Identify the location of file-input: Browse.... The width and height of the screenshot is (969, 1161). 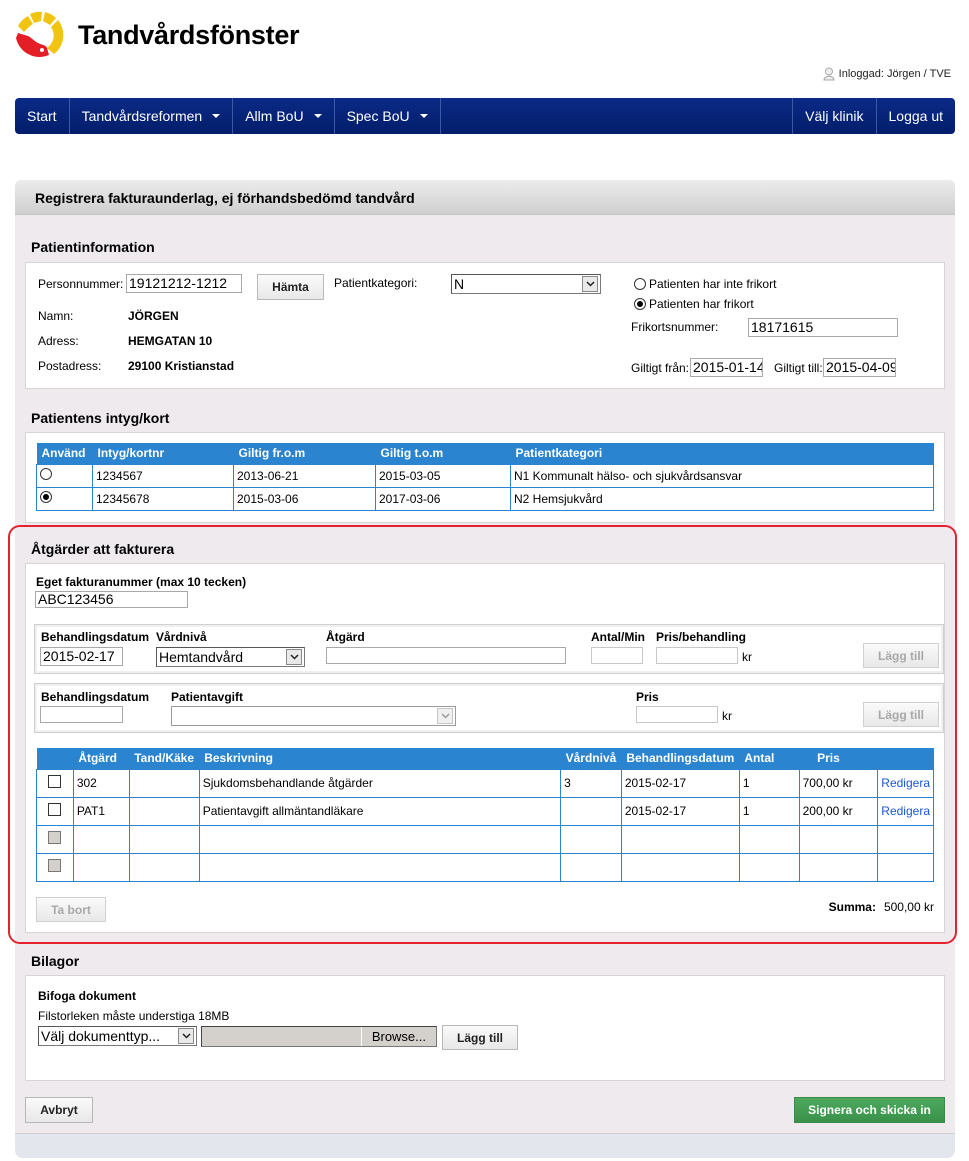
(319, 1036).